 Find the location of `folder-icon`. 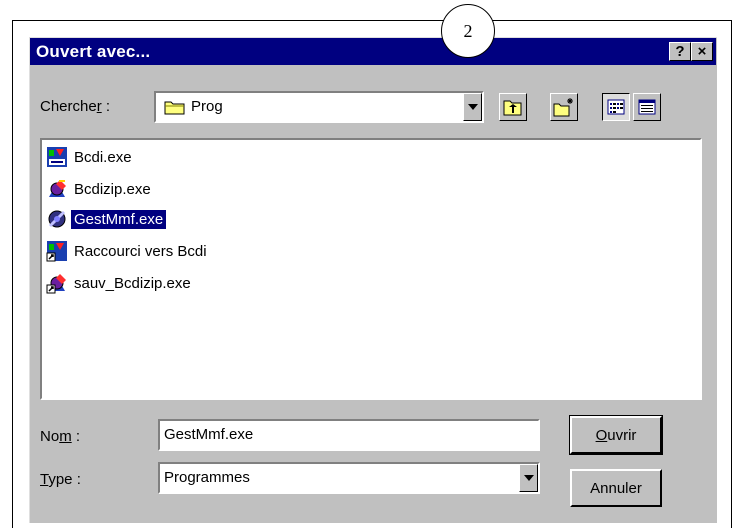

folder-icon is located at coordinates (175, 109).